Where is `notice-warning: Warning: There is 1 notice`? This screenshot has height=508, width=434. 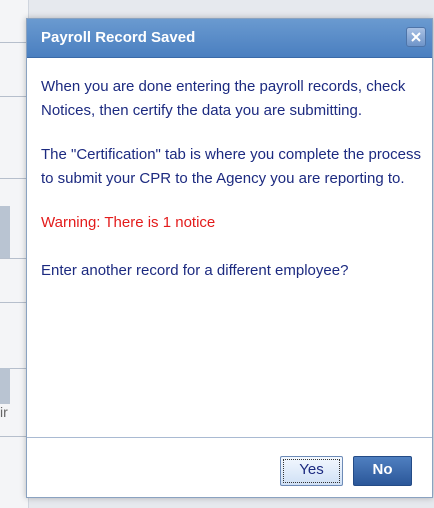 notice-warning: Warning: There is 1 notice is located at coordinates (128, 222).